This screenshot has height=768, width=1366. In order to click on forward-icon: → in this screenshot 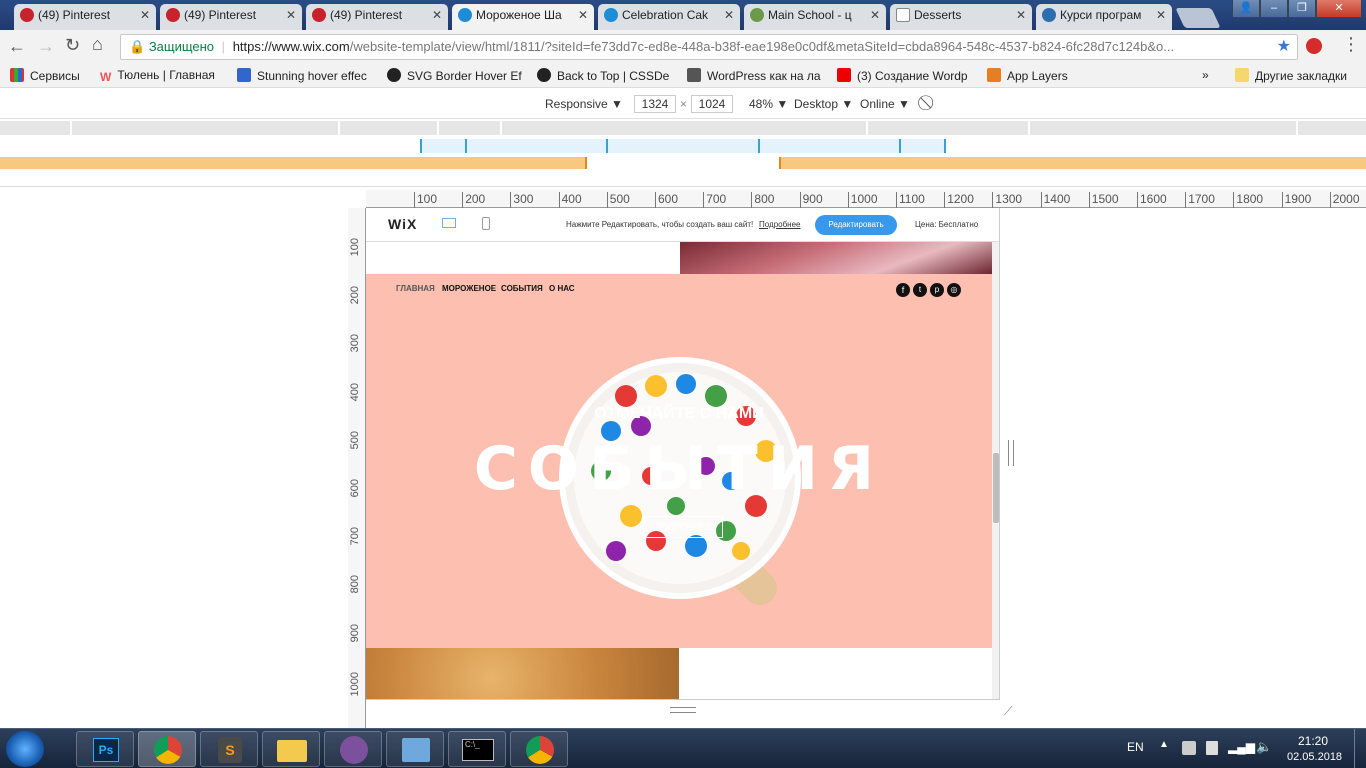, I will do `click(46, 46)`.